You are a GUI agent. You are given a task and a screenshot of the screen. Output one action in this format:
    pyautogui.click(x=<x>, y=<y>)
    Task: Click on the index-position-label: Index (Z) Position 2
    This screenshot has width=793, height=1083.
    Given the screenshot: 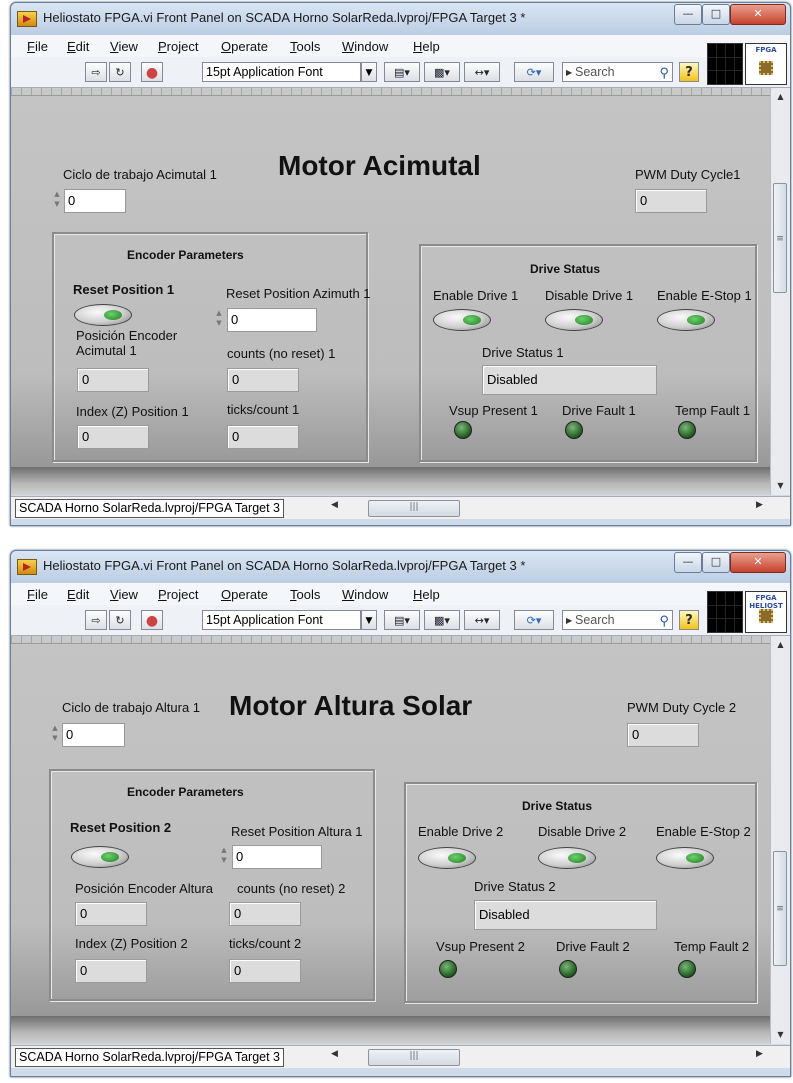 What is the action you would take?
    pyautogui.click(x=131, y=943)
    